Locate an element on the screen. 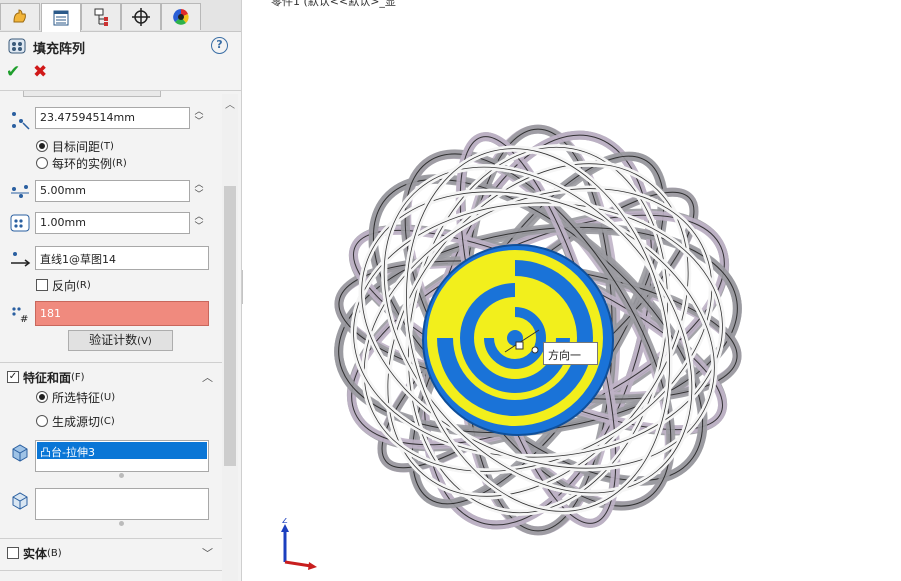 The image size is (901, 581). bodies-group-header: 实体 (B) is located at coordinates (34, 553).